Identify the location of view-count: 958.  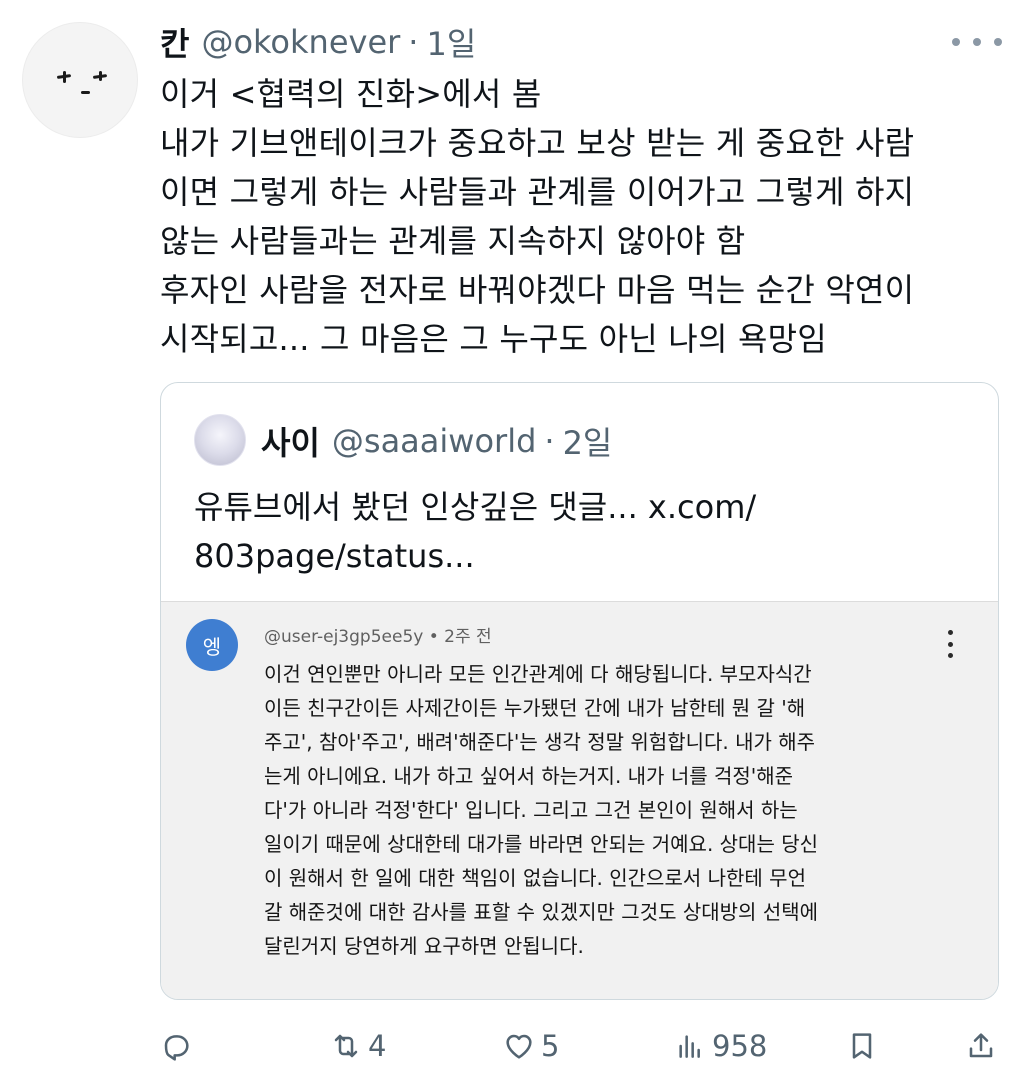
(740, 1046).